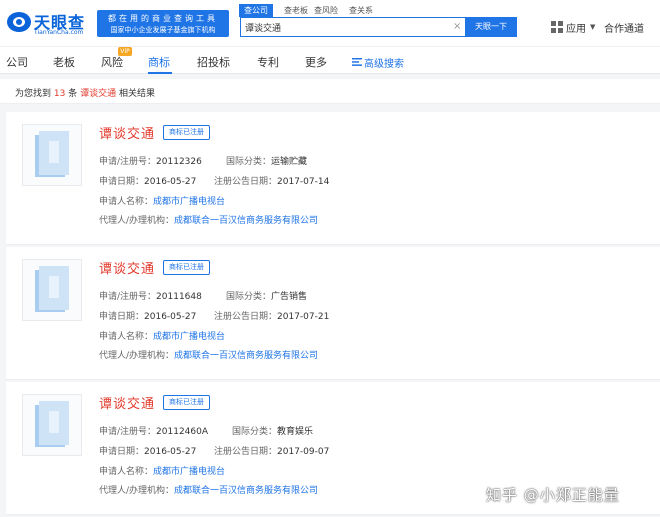 This screenshot has width=660, height=517. Describe the element at coordinates (296, 10) in the screenshot. I see `search-tab-boss: 查老板` at that location.